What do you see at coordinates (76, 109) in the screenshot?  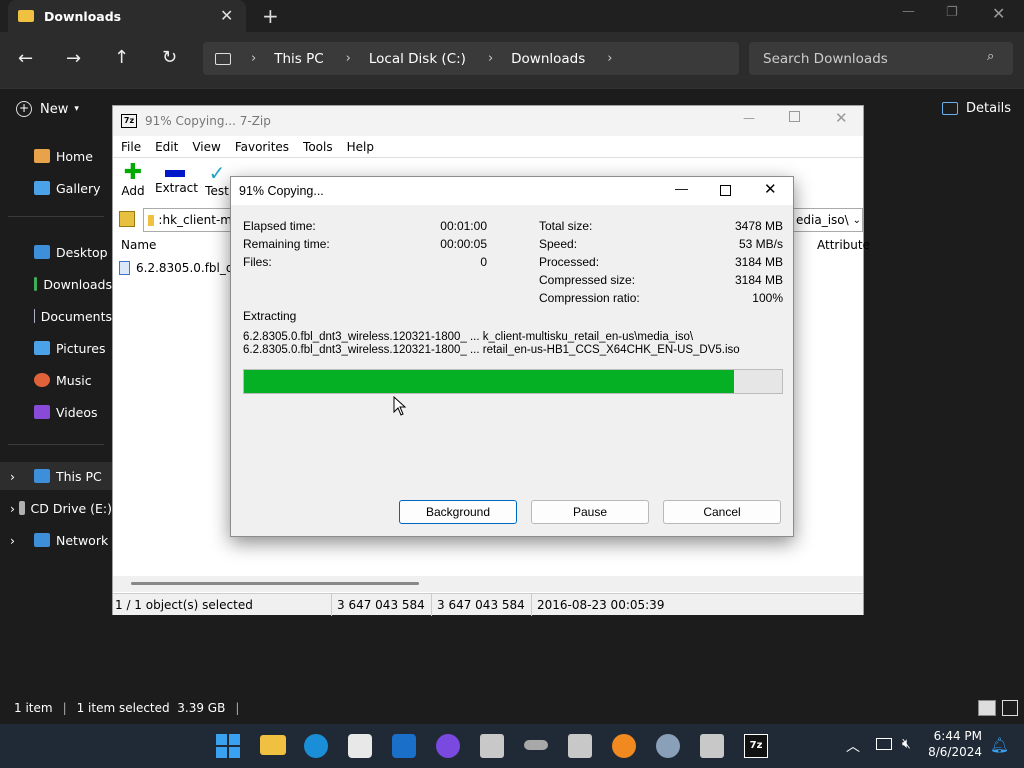 I see `chevron-down-icon: ▾` at bounding box center [76, 109].